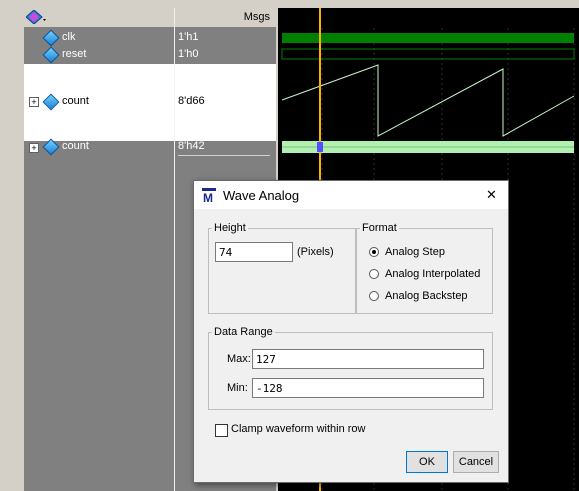 This screenshot has width=579, height=491. Describe the element at coordinates (191, 146) in the screenshot. I see `value-count-hex: 8'h42` at that location.